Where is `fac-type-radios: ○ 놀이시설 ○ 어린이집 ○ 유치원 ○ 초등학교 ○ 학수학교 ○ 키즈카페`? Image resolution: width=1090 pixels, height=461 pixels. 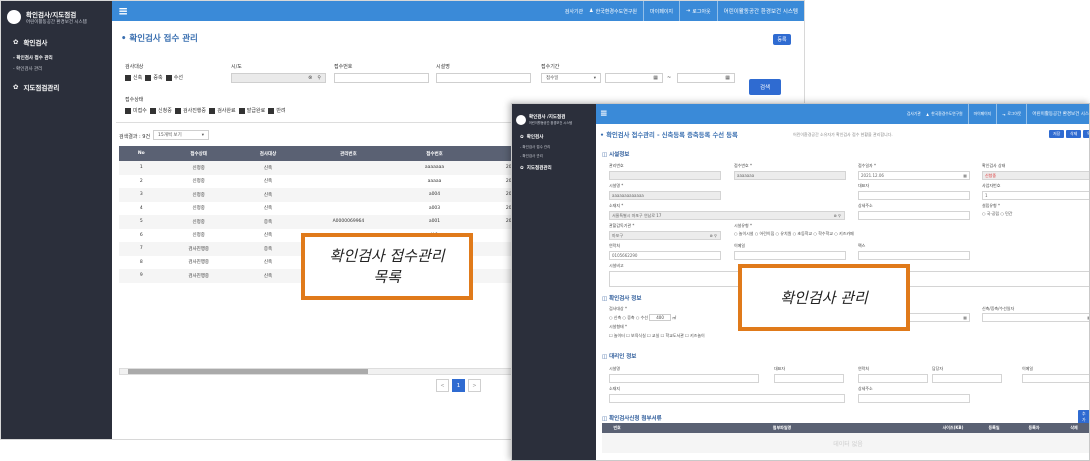 fac-type-radios: ○ 놀이시설 ○ 어린이집 ○ 유치원 ○ 초등학교 ○ 학수학교 ○ 키즈카페 is located at coordinates (794, 234).